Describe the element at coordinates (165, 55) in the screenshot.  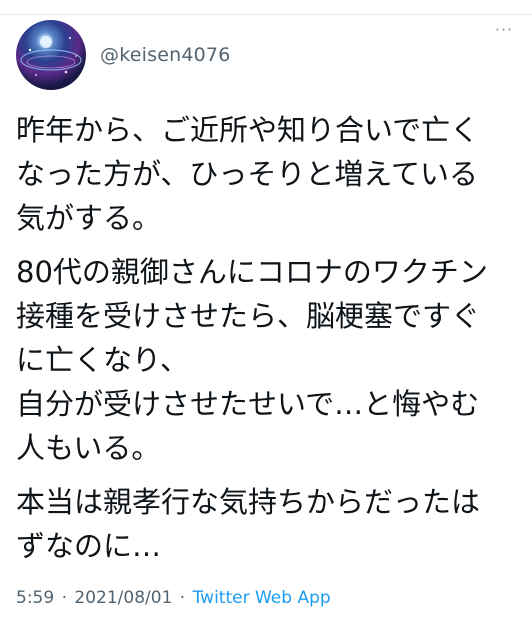
I see `author-handle: @keisen4076` at that location.